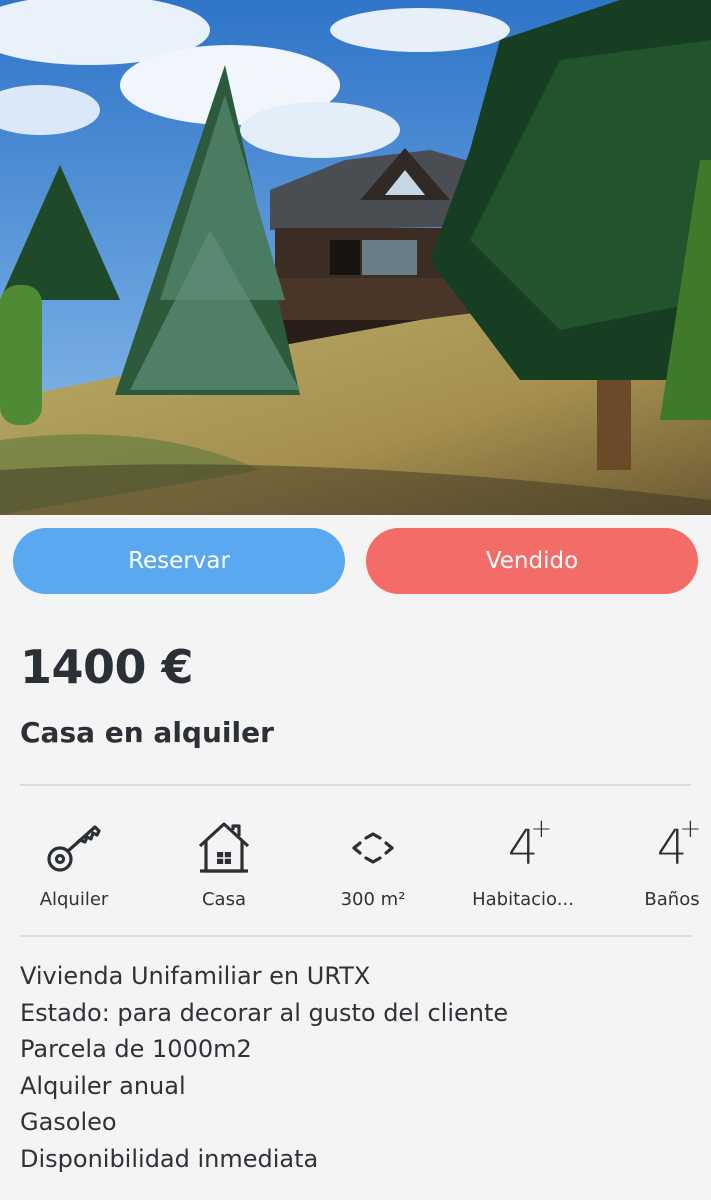  Describe the element at coordinates (530, 845) in the screenshot. I see `bedrooms-icon: 4 +` at that location.